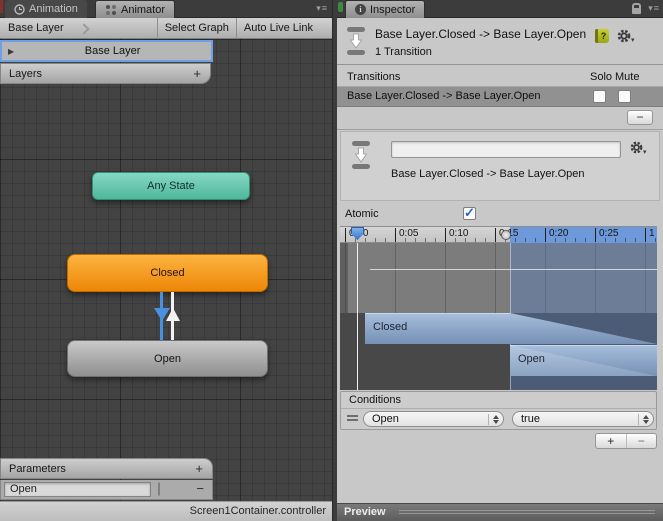  Describe the element at coordinates (390, 327) in the screenshot. I see `closed-bar-label: Closed` at that location.